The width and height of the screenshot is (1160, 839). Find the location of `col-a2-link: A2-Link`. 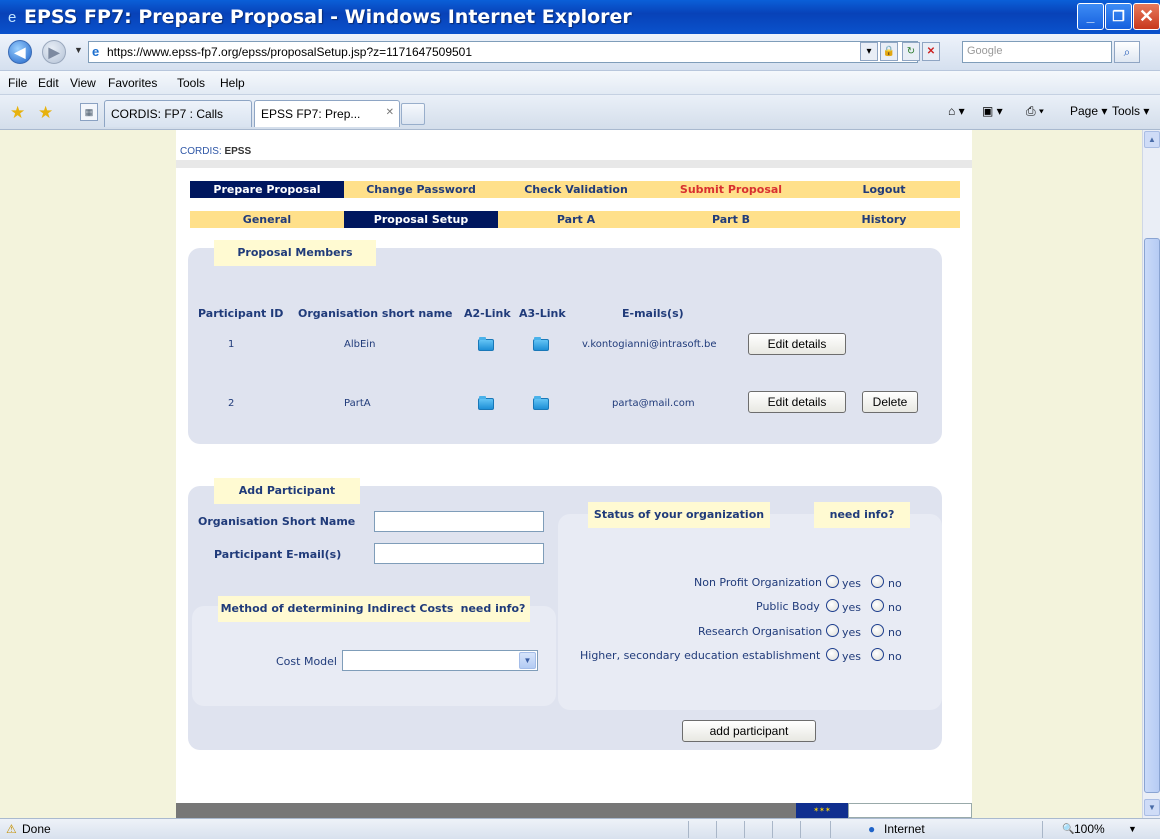

col-a2-link: A2-Link is located at coordinates (487, 313).